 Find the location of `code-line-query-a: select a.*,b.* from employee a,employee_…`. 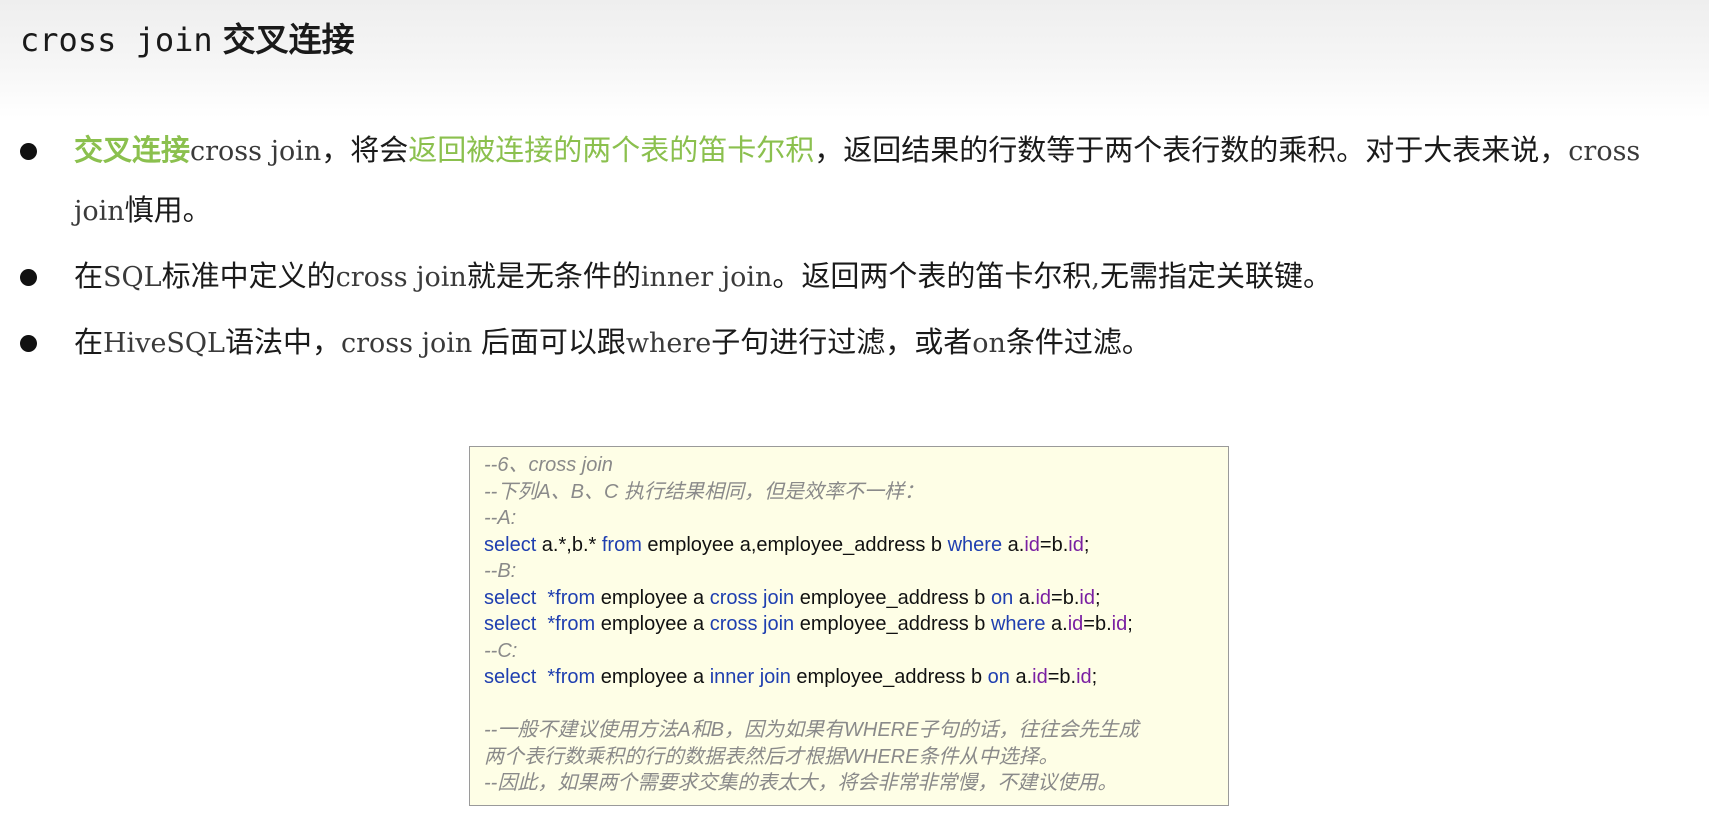

code-line-query-a: select a.*,b.* from employee a,employee_… is located at coordinates (856, 545).